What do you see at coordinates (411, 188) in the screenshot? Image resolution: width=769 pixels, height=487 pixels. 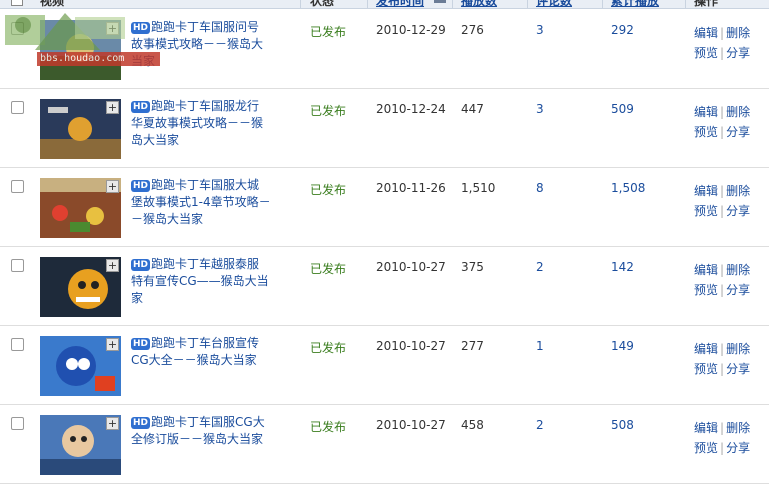 I see `publish-date: 2010-11-26` at bounding box center [411, 188].